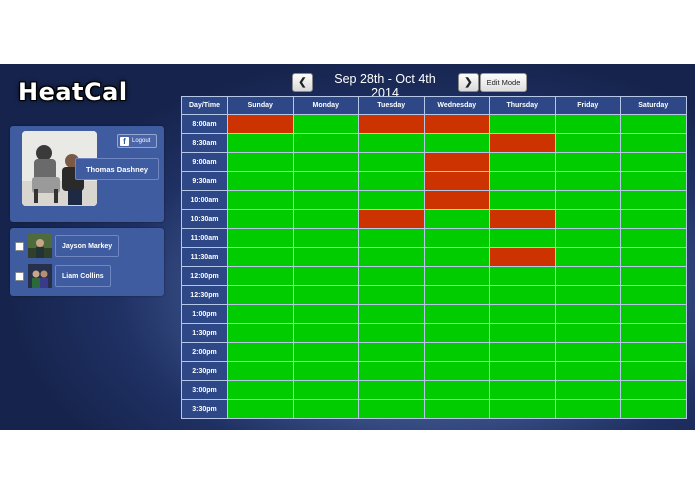 The height and width of the screenshot is (494, 695). Describe the element at coordinates (468, 82) in the screenshot. I see `next-week-button: ❯` at that location.